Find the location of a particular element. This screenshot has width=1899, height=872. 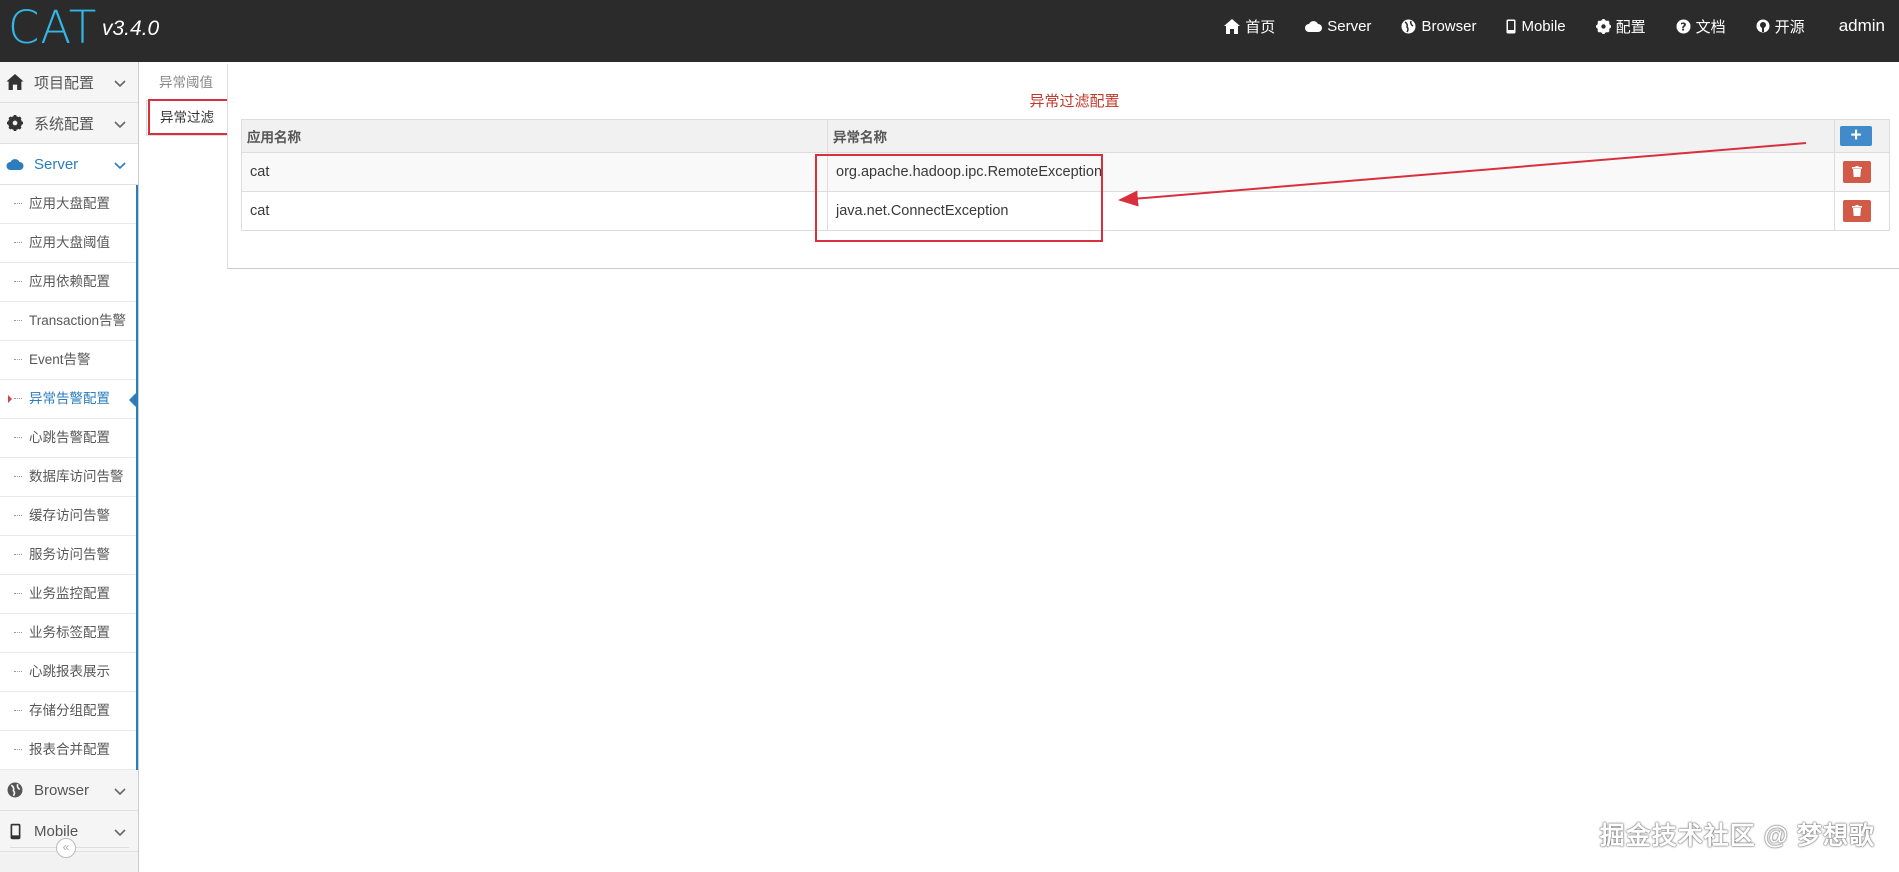

sidebar-collapse-bar: « is located at coordinates (69, 847).